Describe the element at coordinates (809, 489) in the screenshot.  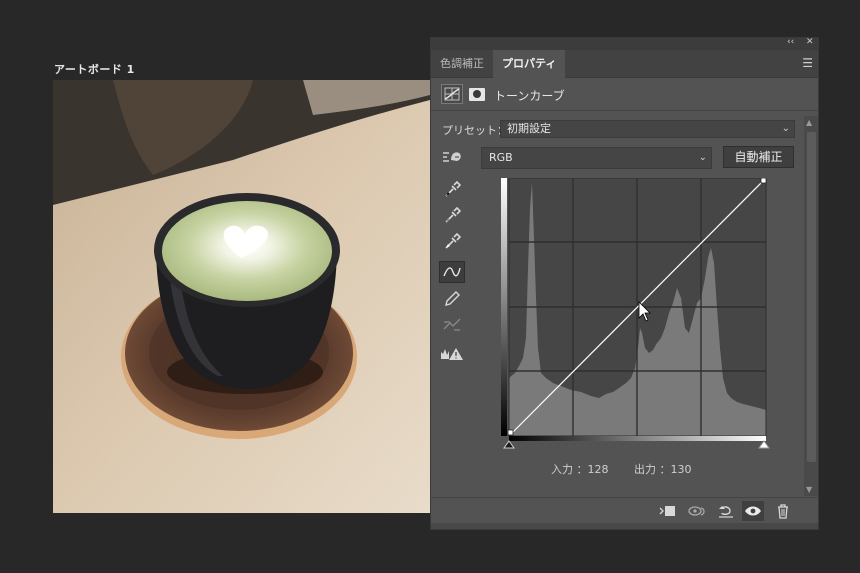
I see `scroll-down-icon: ▼` at that location.